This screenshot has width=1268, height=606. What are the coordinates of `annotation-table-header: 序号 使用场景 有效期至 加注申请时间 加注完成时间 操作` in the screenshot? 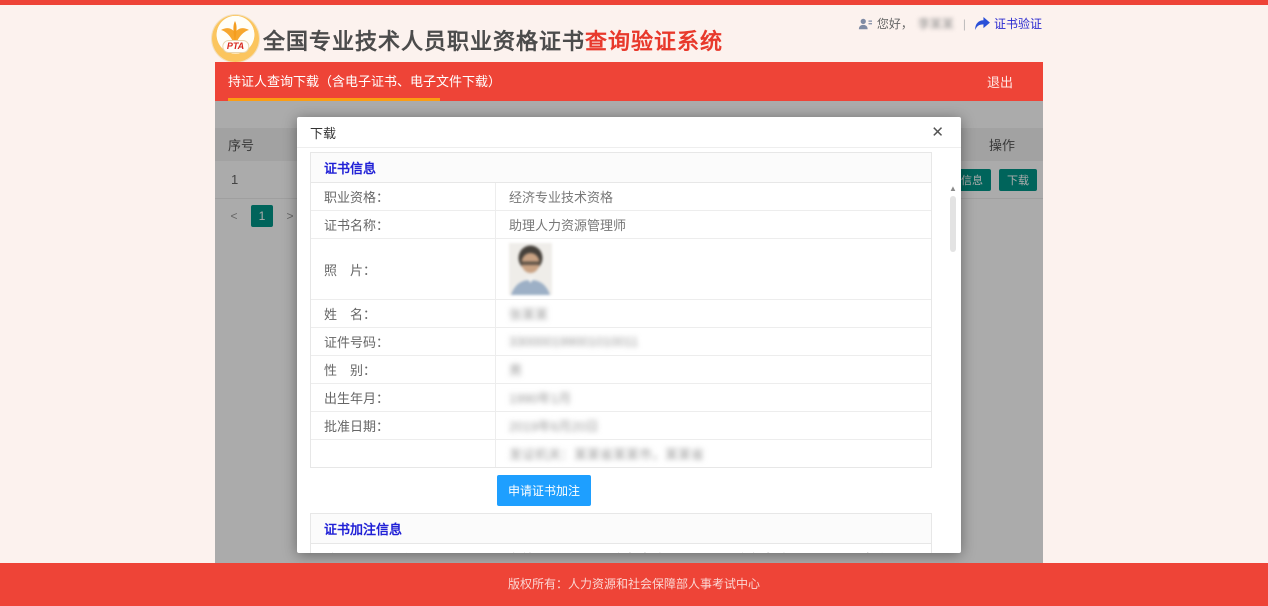 It's located at (621, 548).